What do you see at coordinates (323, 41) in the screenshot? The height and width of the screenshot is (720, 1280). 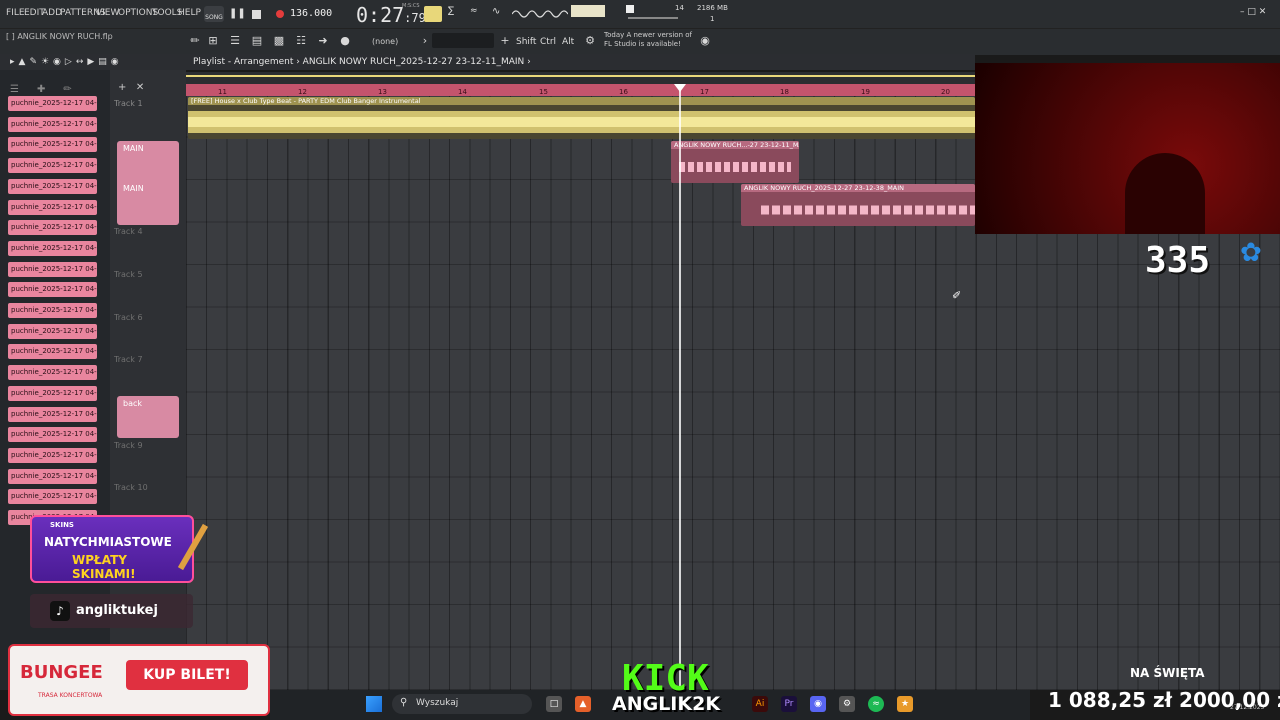 I see `next-icon: ➜` at bounding box center [323, 41].